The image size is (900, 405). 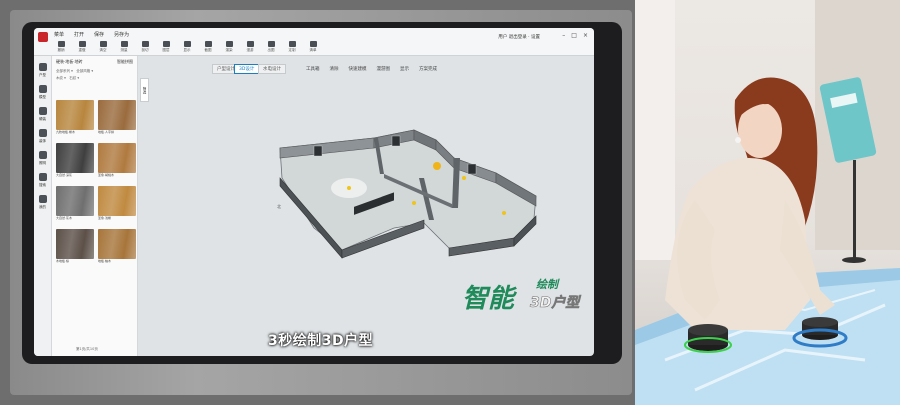 I want to click on toolbox-button: 工具箱, so click(x=313, y=69).